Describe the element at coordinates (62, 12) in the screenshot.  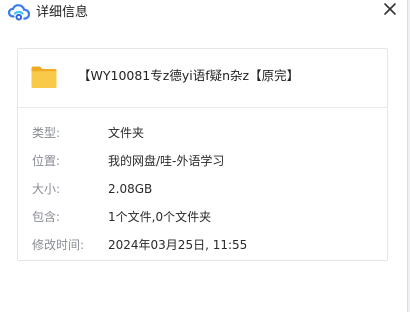
I see `dialog-title: 详细信息` at that location.